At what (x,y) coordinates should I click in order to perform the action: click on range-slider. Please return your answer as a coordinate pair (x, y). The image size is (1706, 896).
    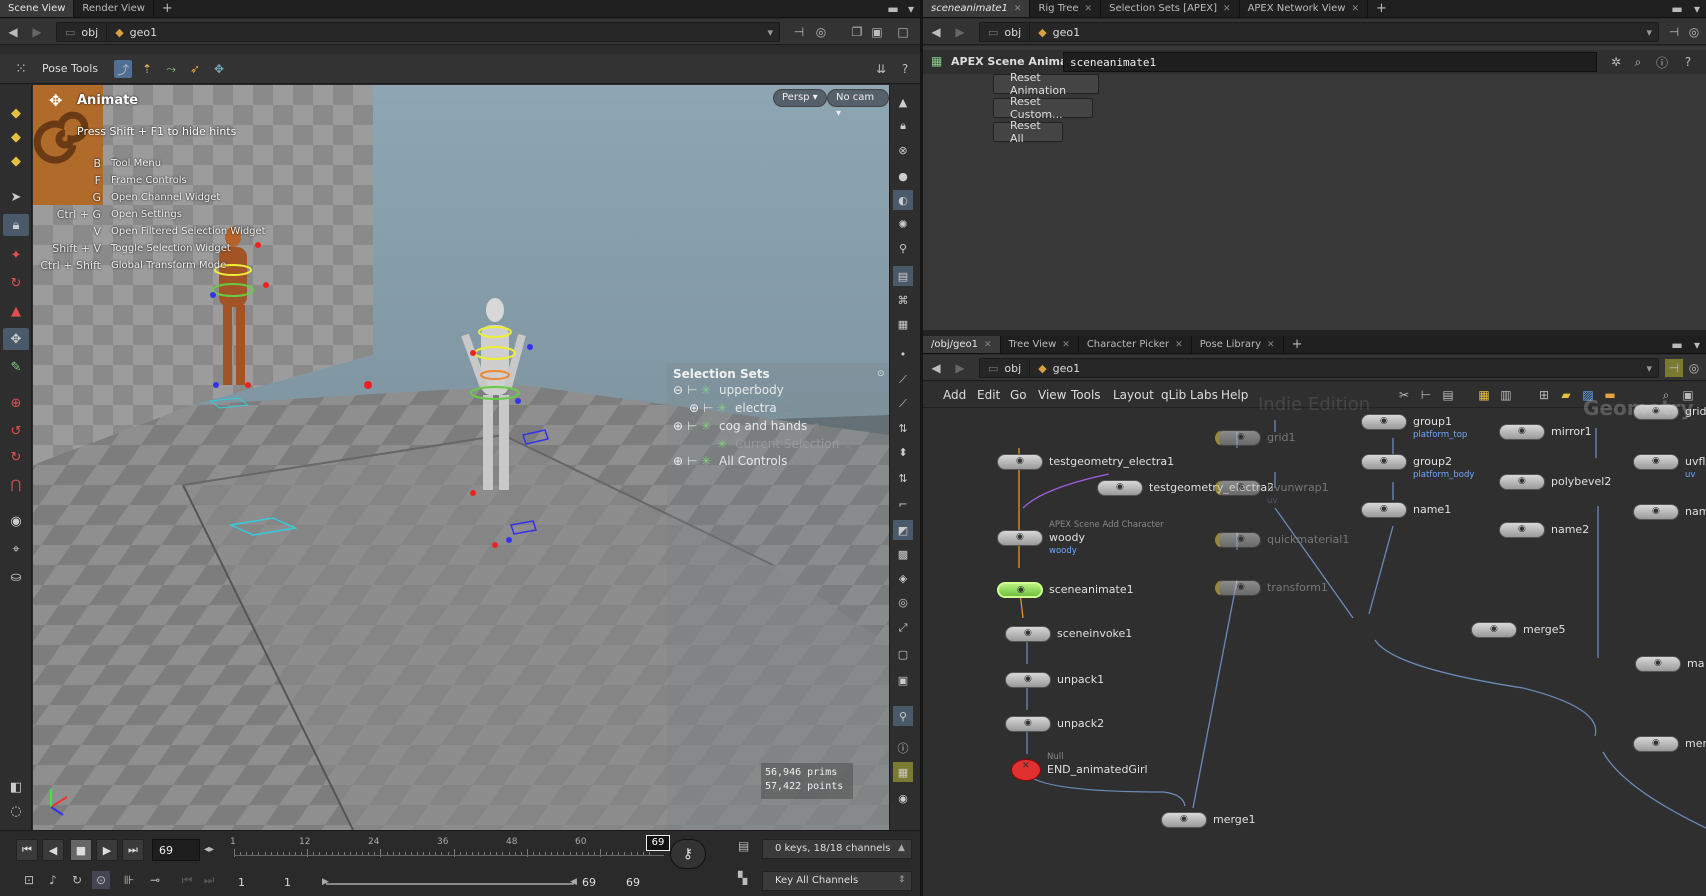
    Looking at the image, I should click on (450, 884).